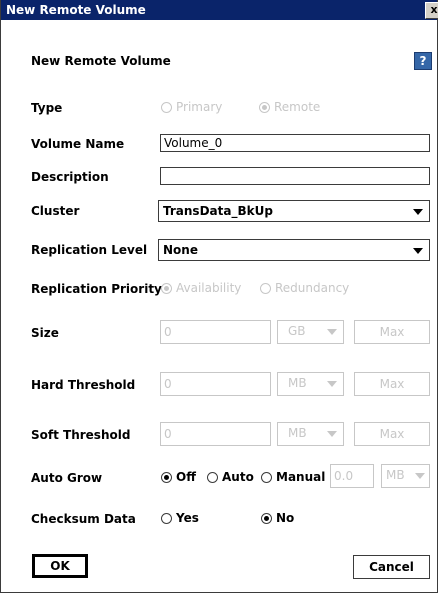 The height and width of the screenshot is (594, 438). I want to click on hard-threshold-unit-select: MB, so click(310, 384).